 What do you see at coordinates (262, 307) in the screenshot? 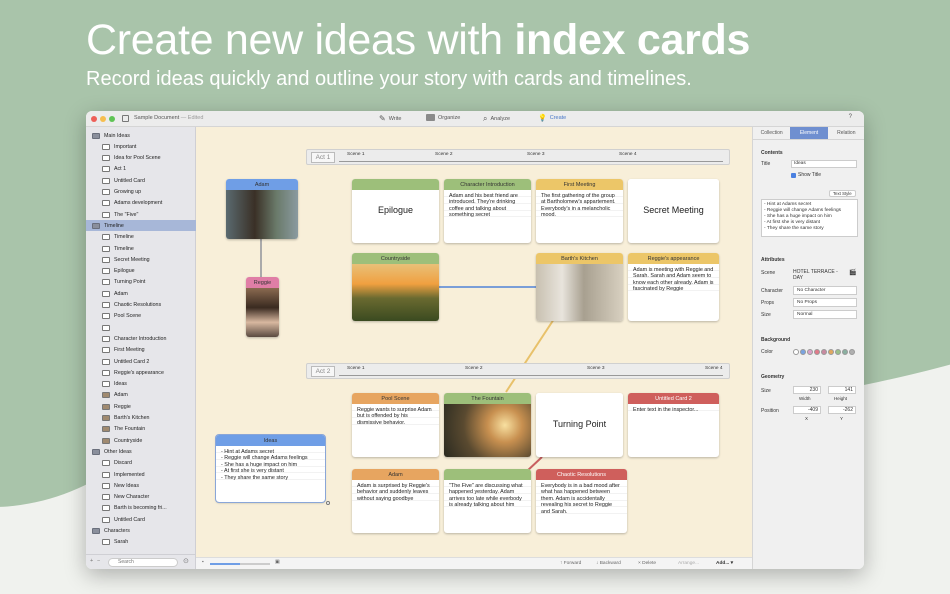
I see `reggie-photo-card: Reggie` at bounding box center [262, 307].